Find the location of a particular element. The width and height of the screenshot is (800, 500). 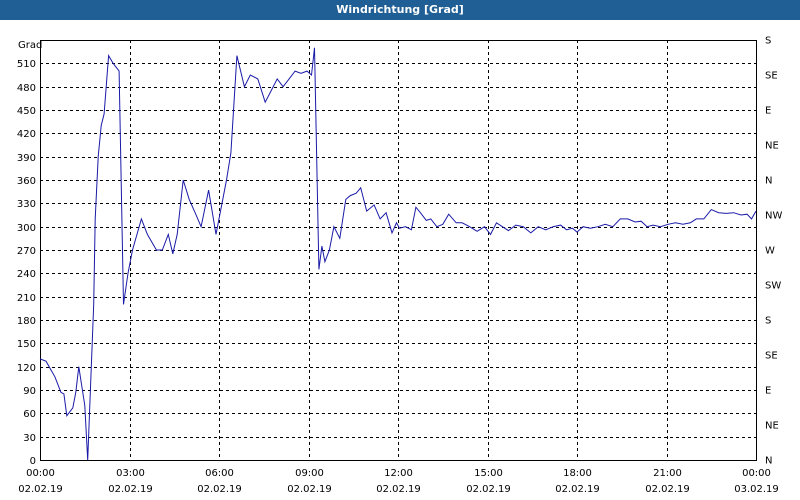

y-tick-label: 270 is located at coordinates (26, 251).